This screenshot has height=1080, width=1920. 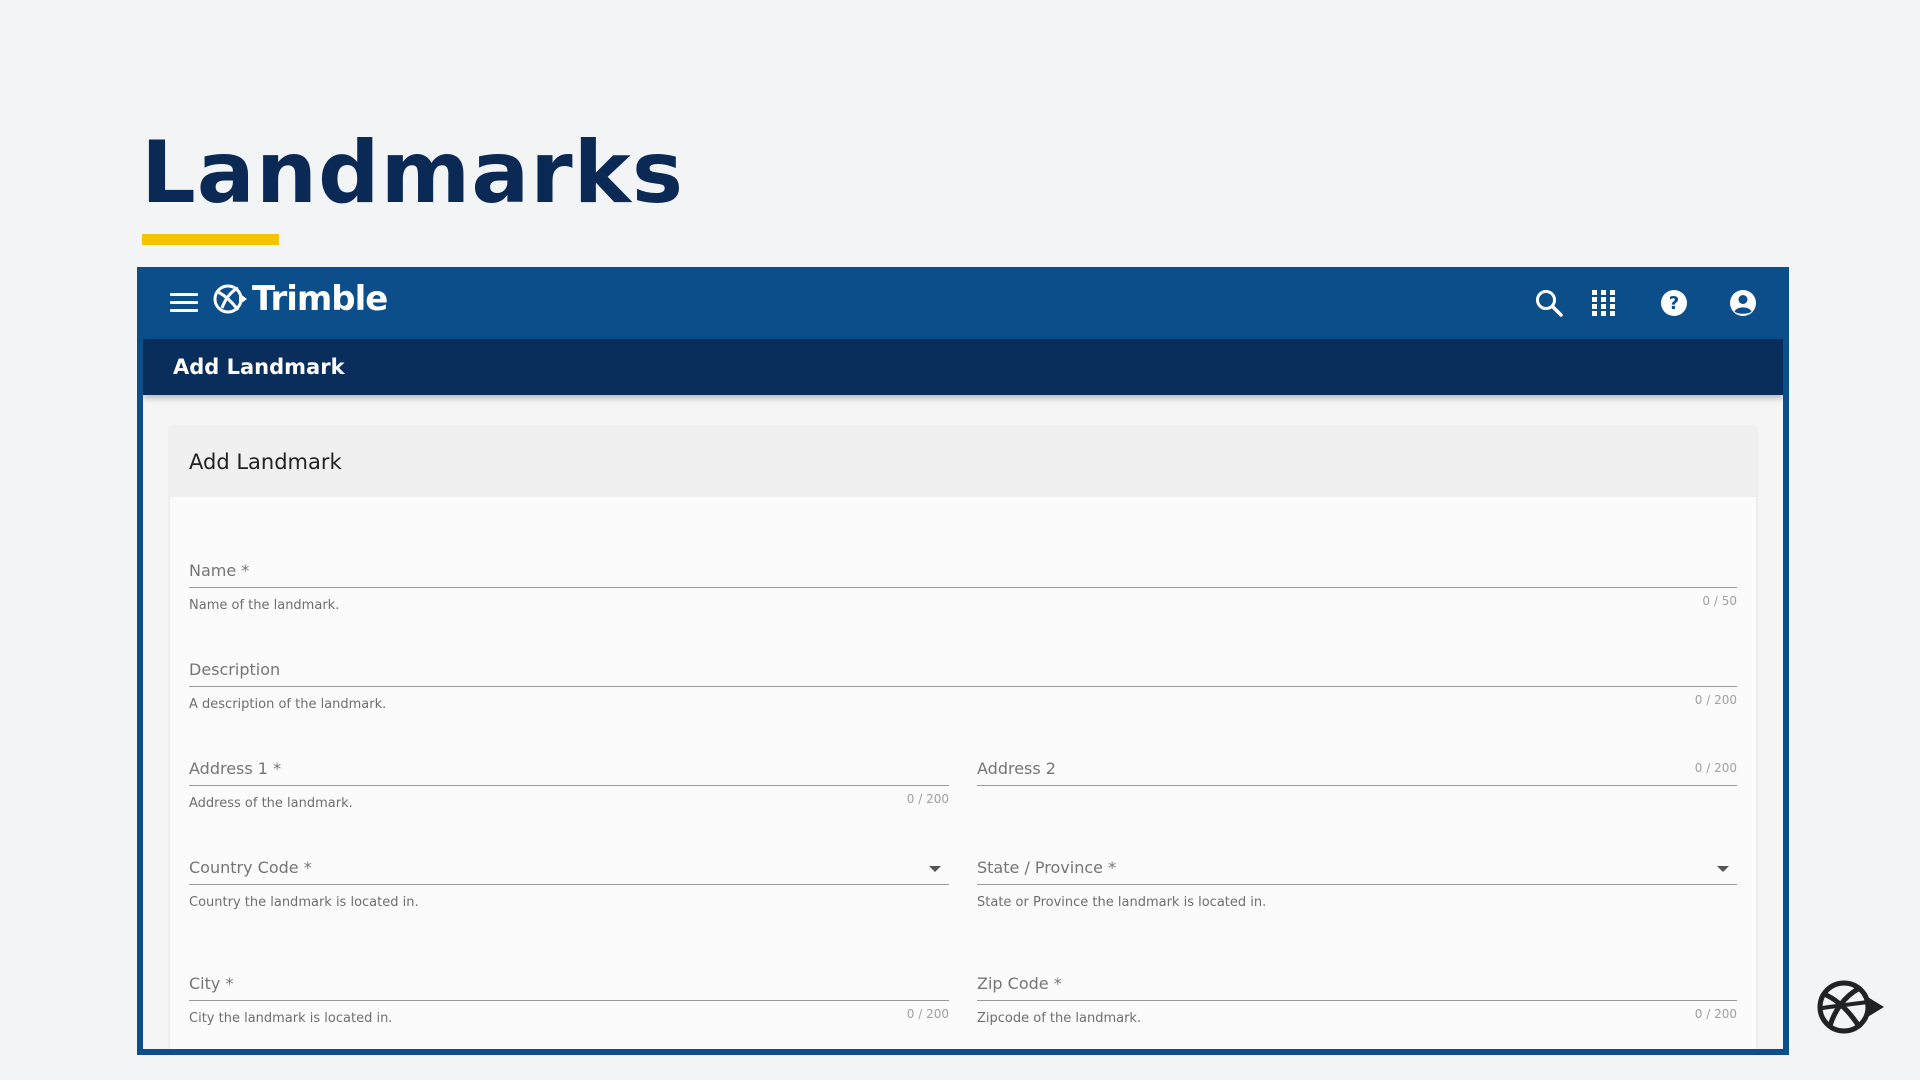 I want to click on city-counter: 0 / 200, so click(x=927, y=1014).